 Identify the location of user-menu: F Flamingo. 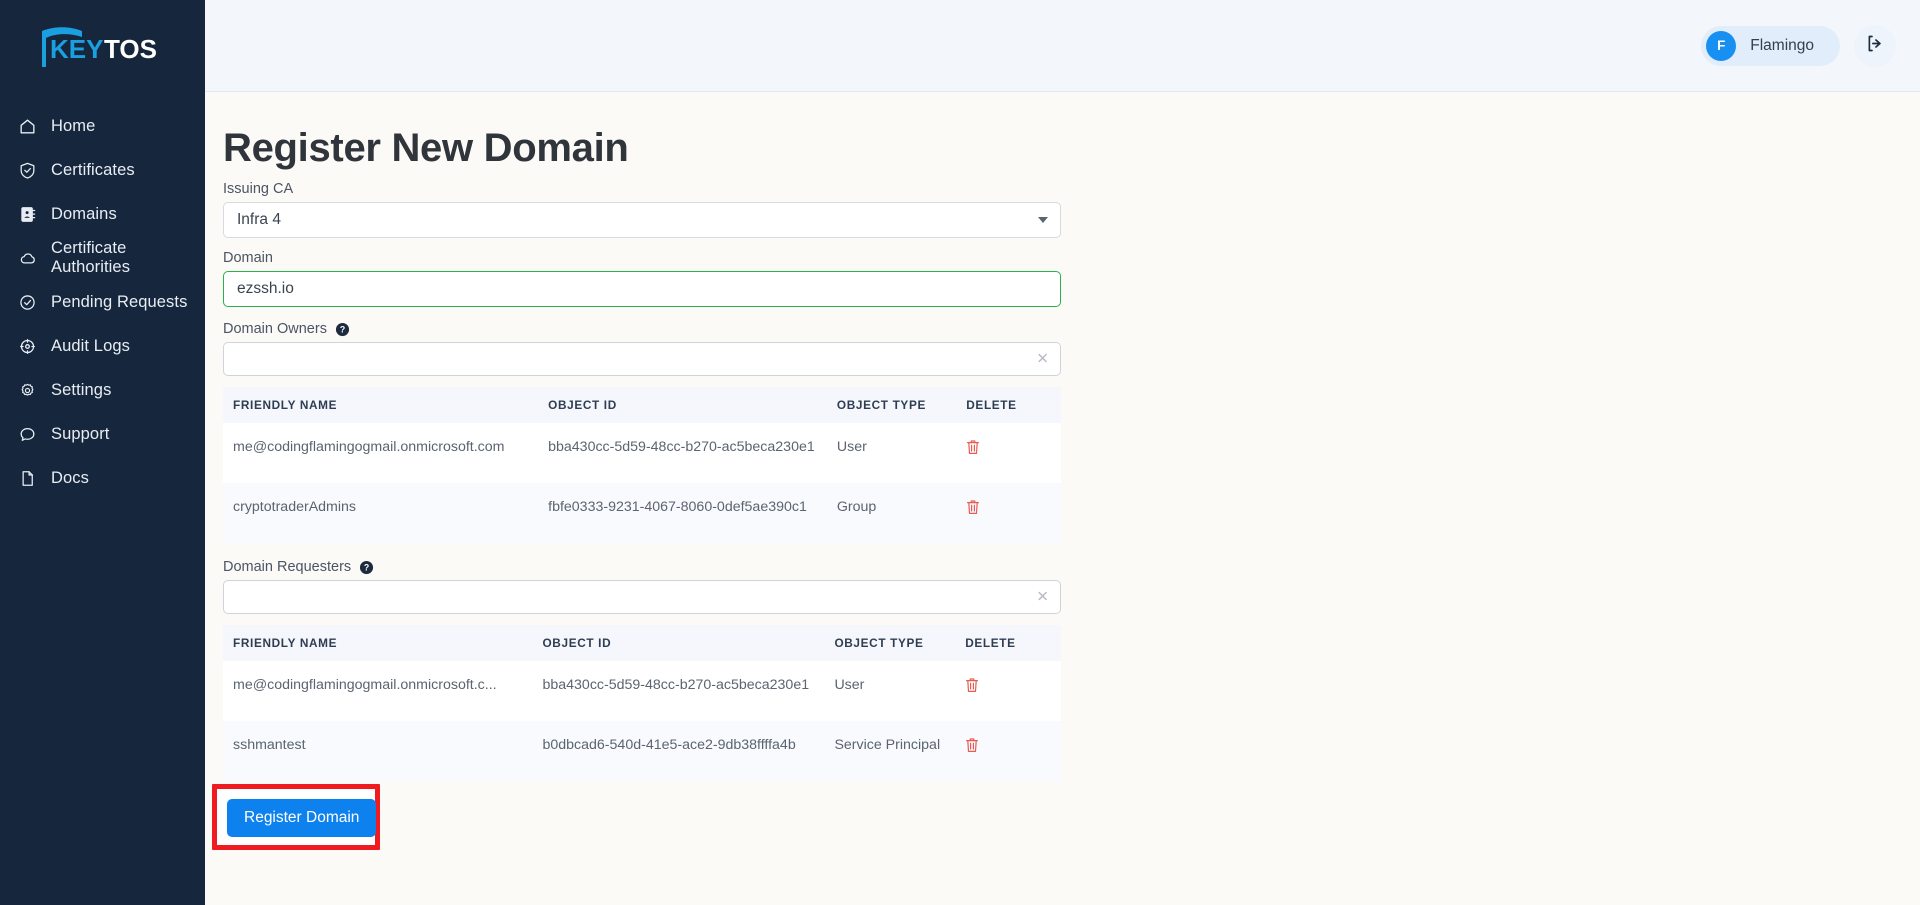
(1770, 45).